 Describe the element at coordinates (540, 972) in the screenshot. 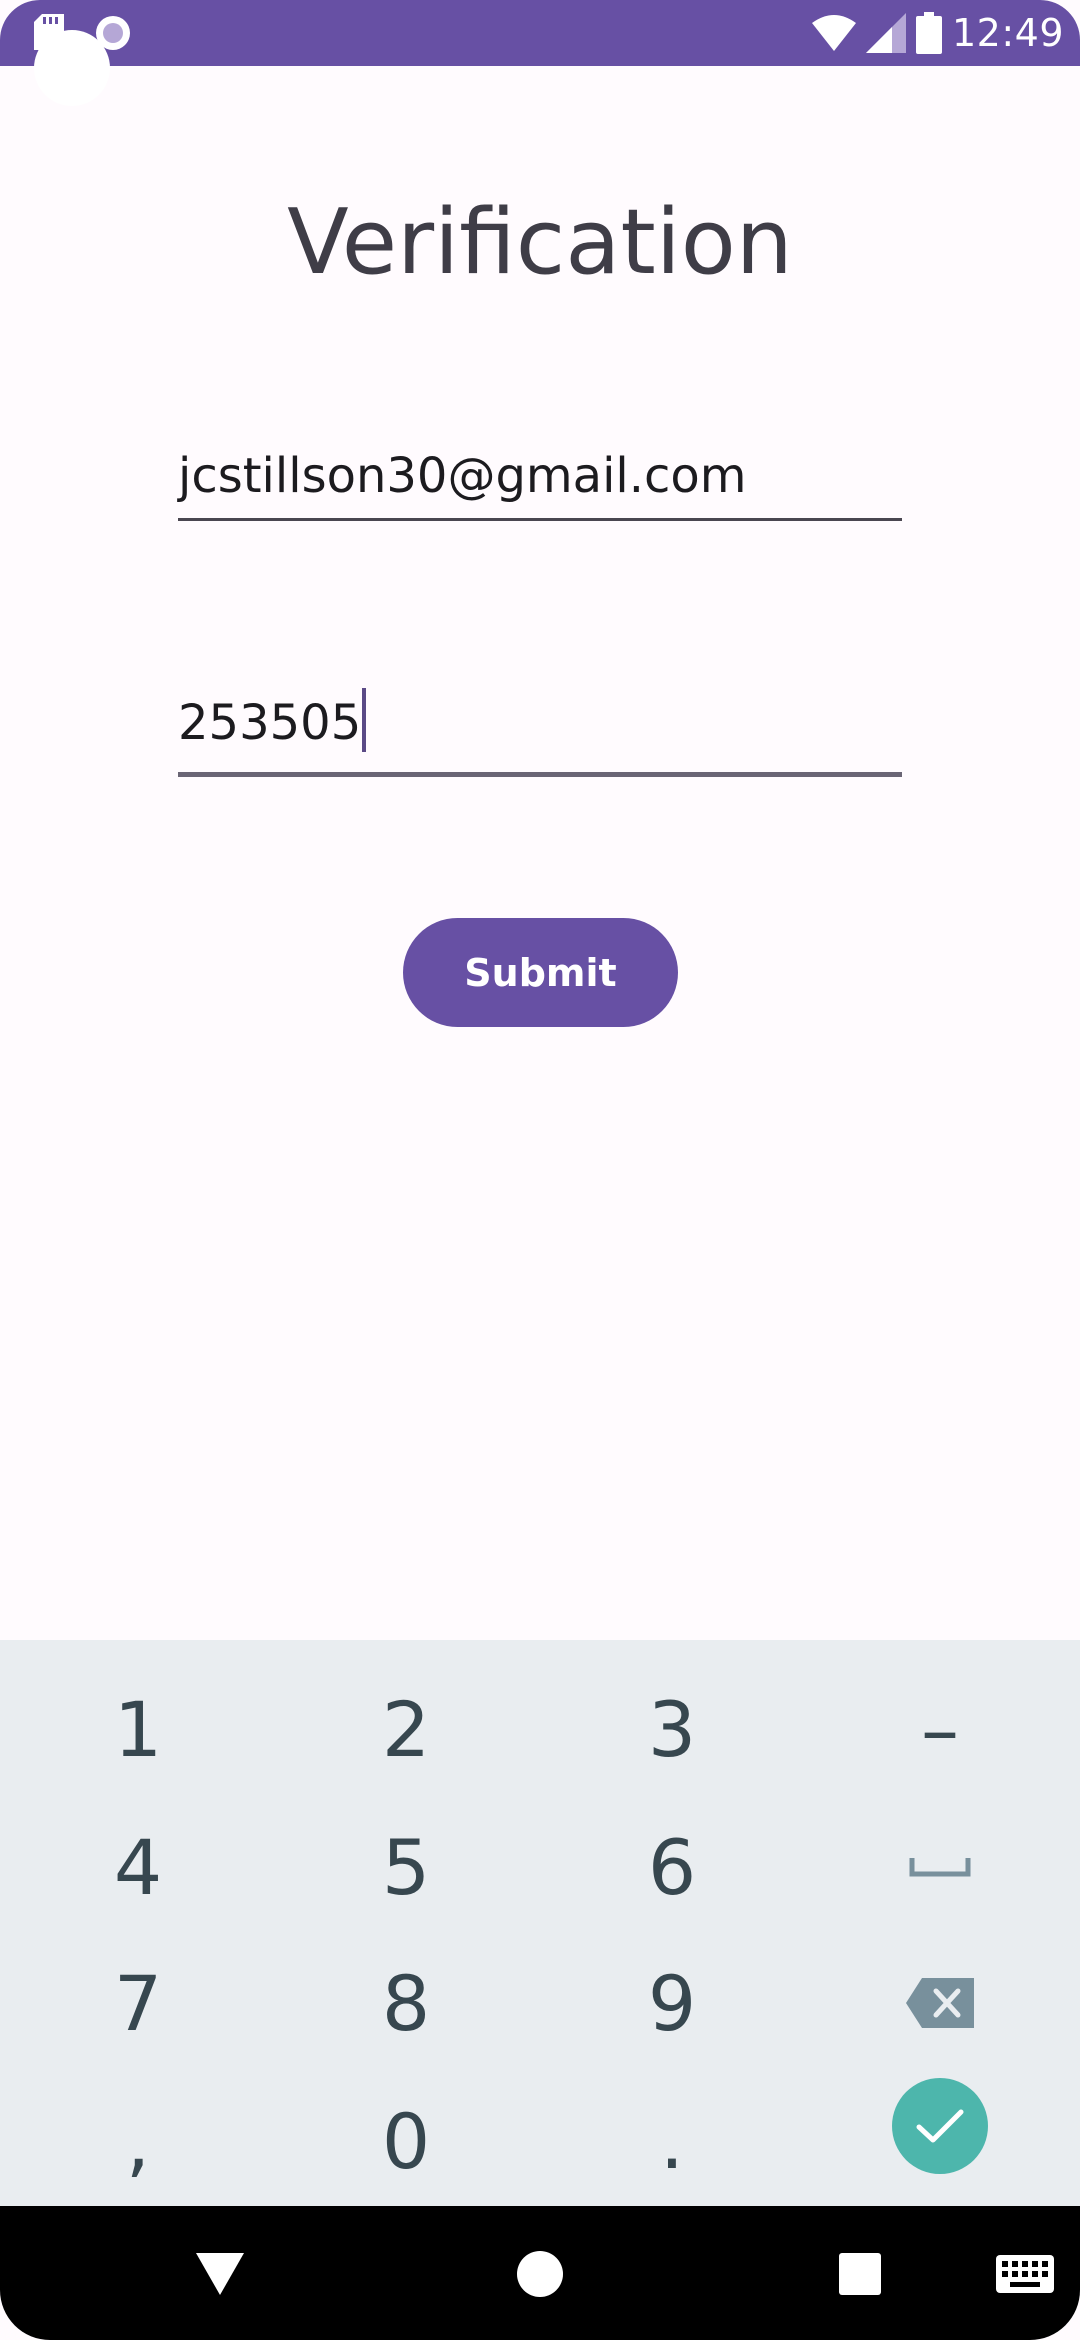

I see `submit-button: Submit` at that location.